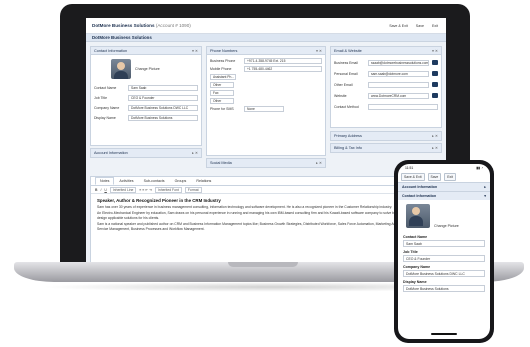 This screenshot has width=530, height=347. What do you see at coordinates (386, 51) in the screenshot?
I see `email-website-header: Email & Website ▾ ✕` at bounding box center [386, 51].